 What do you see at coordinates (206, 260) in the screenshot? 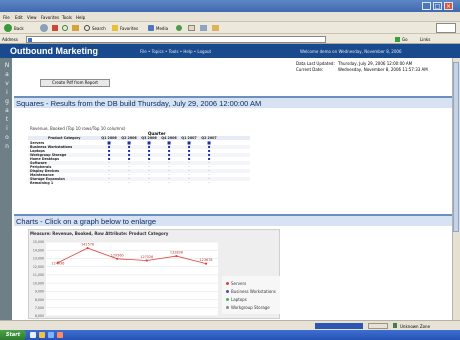
I see `data-label: 123678` at bounding box center [206, 260].